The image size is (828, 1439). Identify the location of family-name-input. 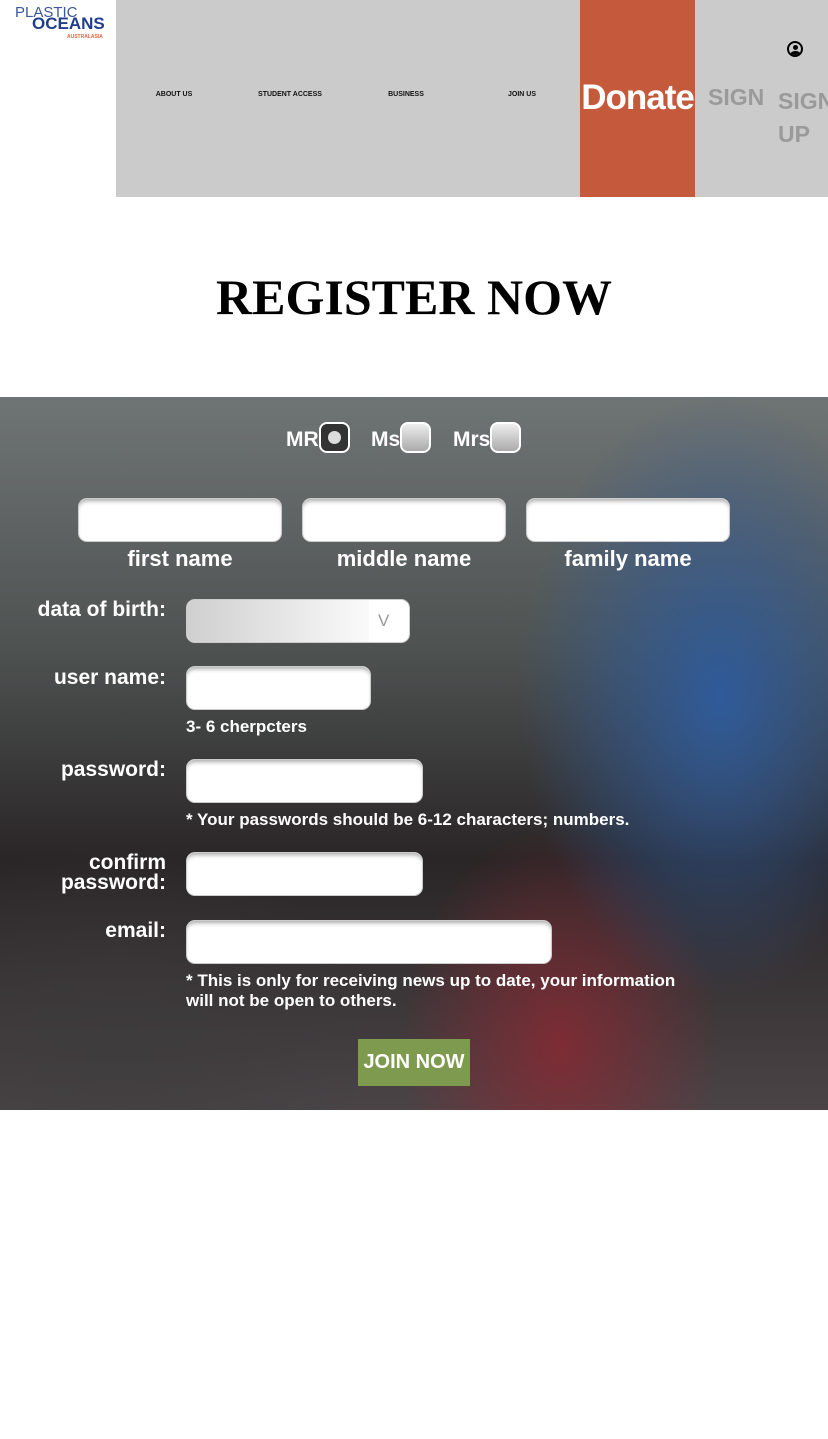
(628, 520).